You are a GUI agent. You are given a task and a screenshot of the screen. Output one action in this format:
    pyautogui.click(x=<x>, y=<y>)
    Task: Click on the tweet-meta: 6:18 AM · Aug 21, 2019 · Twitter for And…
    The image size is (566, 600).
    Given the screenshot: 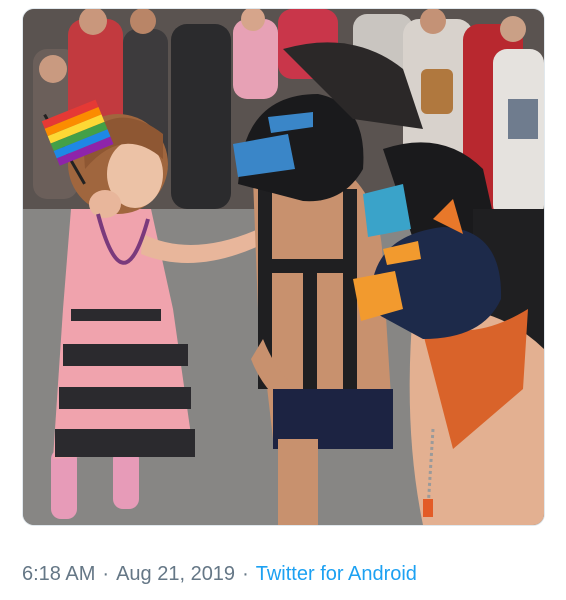 What is the action you would take?
    pyautogui.click(x=219, y=574)
    